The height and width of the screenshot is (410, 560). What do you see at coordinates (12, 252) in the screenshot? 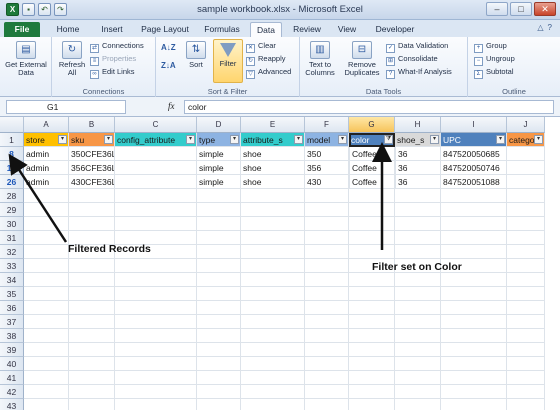
I see `row-header-32: 32` at bounding box center [12, 252].